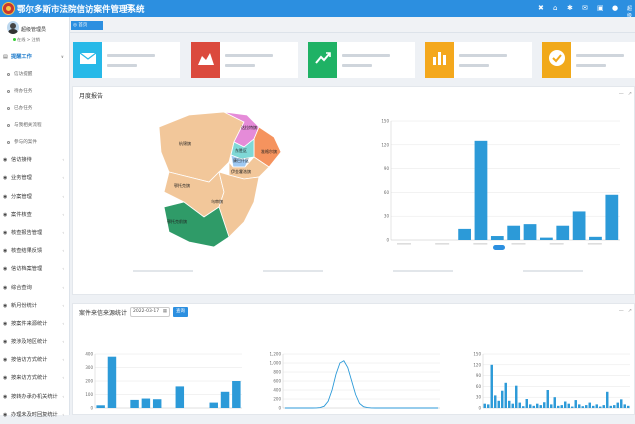 Image resolution: width=635 pixels, height=424 pixels. Describe the element at coordinates (355, 381) in the screenshot. I see `trend-line-chart: 0 200 400 600 800 1,000 1,200` at that location.